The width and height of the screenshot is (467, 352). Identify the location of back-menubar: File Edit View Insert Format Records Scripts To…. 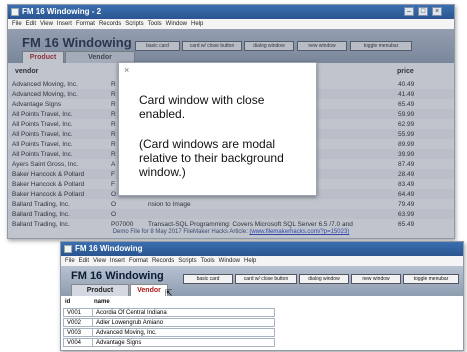
(231, 24).